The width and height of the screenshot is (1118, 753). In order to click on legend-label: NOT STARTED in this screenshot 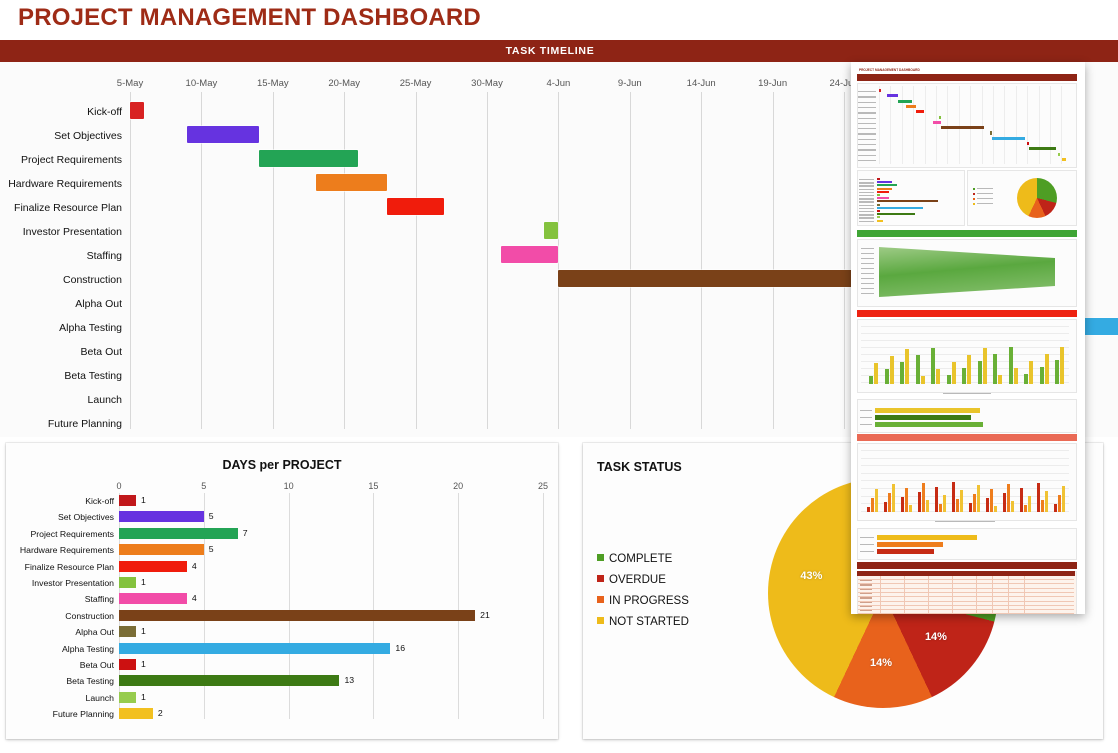, I will do `click(649, 622)`.